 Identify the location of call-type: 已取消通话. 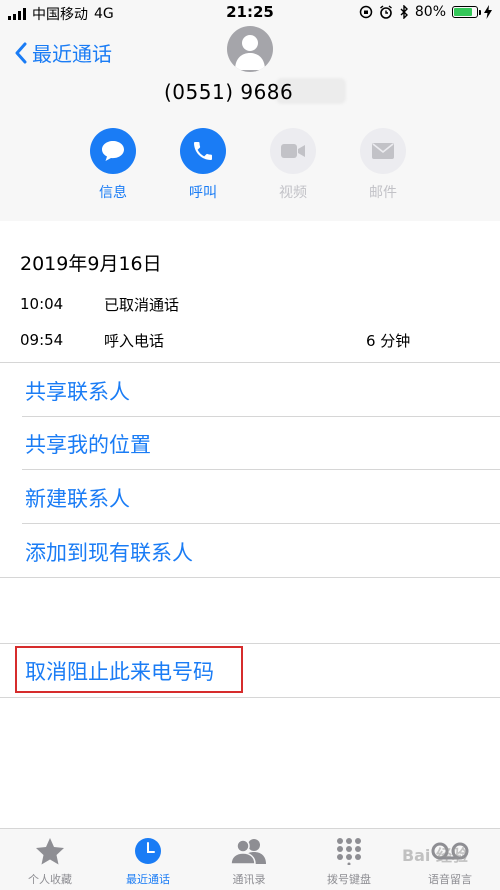
(142, 304).